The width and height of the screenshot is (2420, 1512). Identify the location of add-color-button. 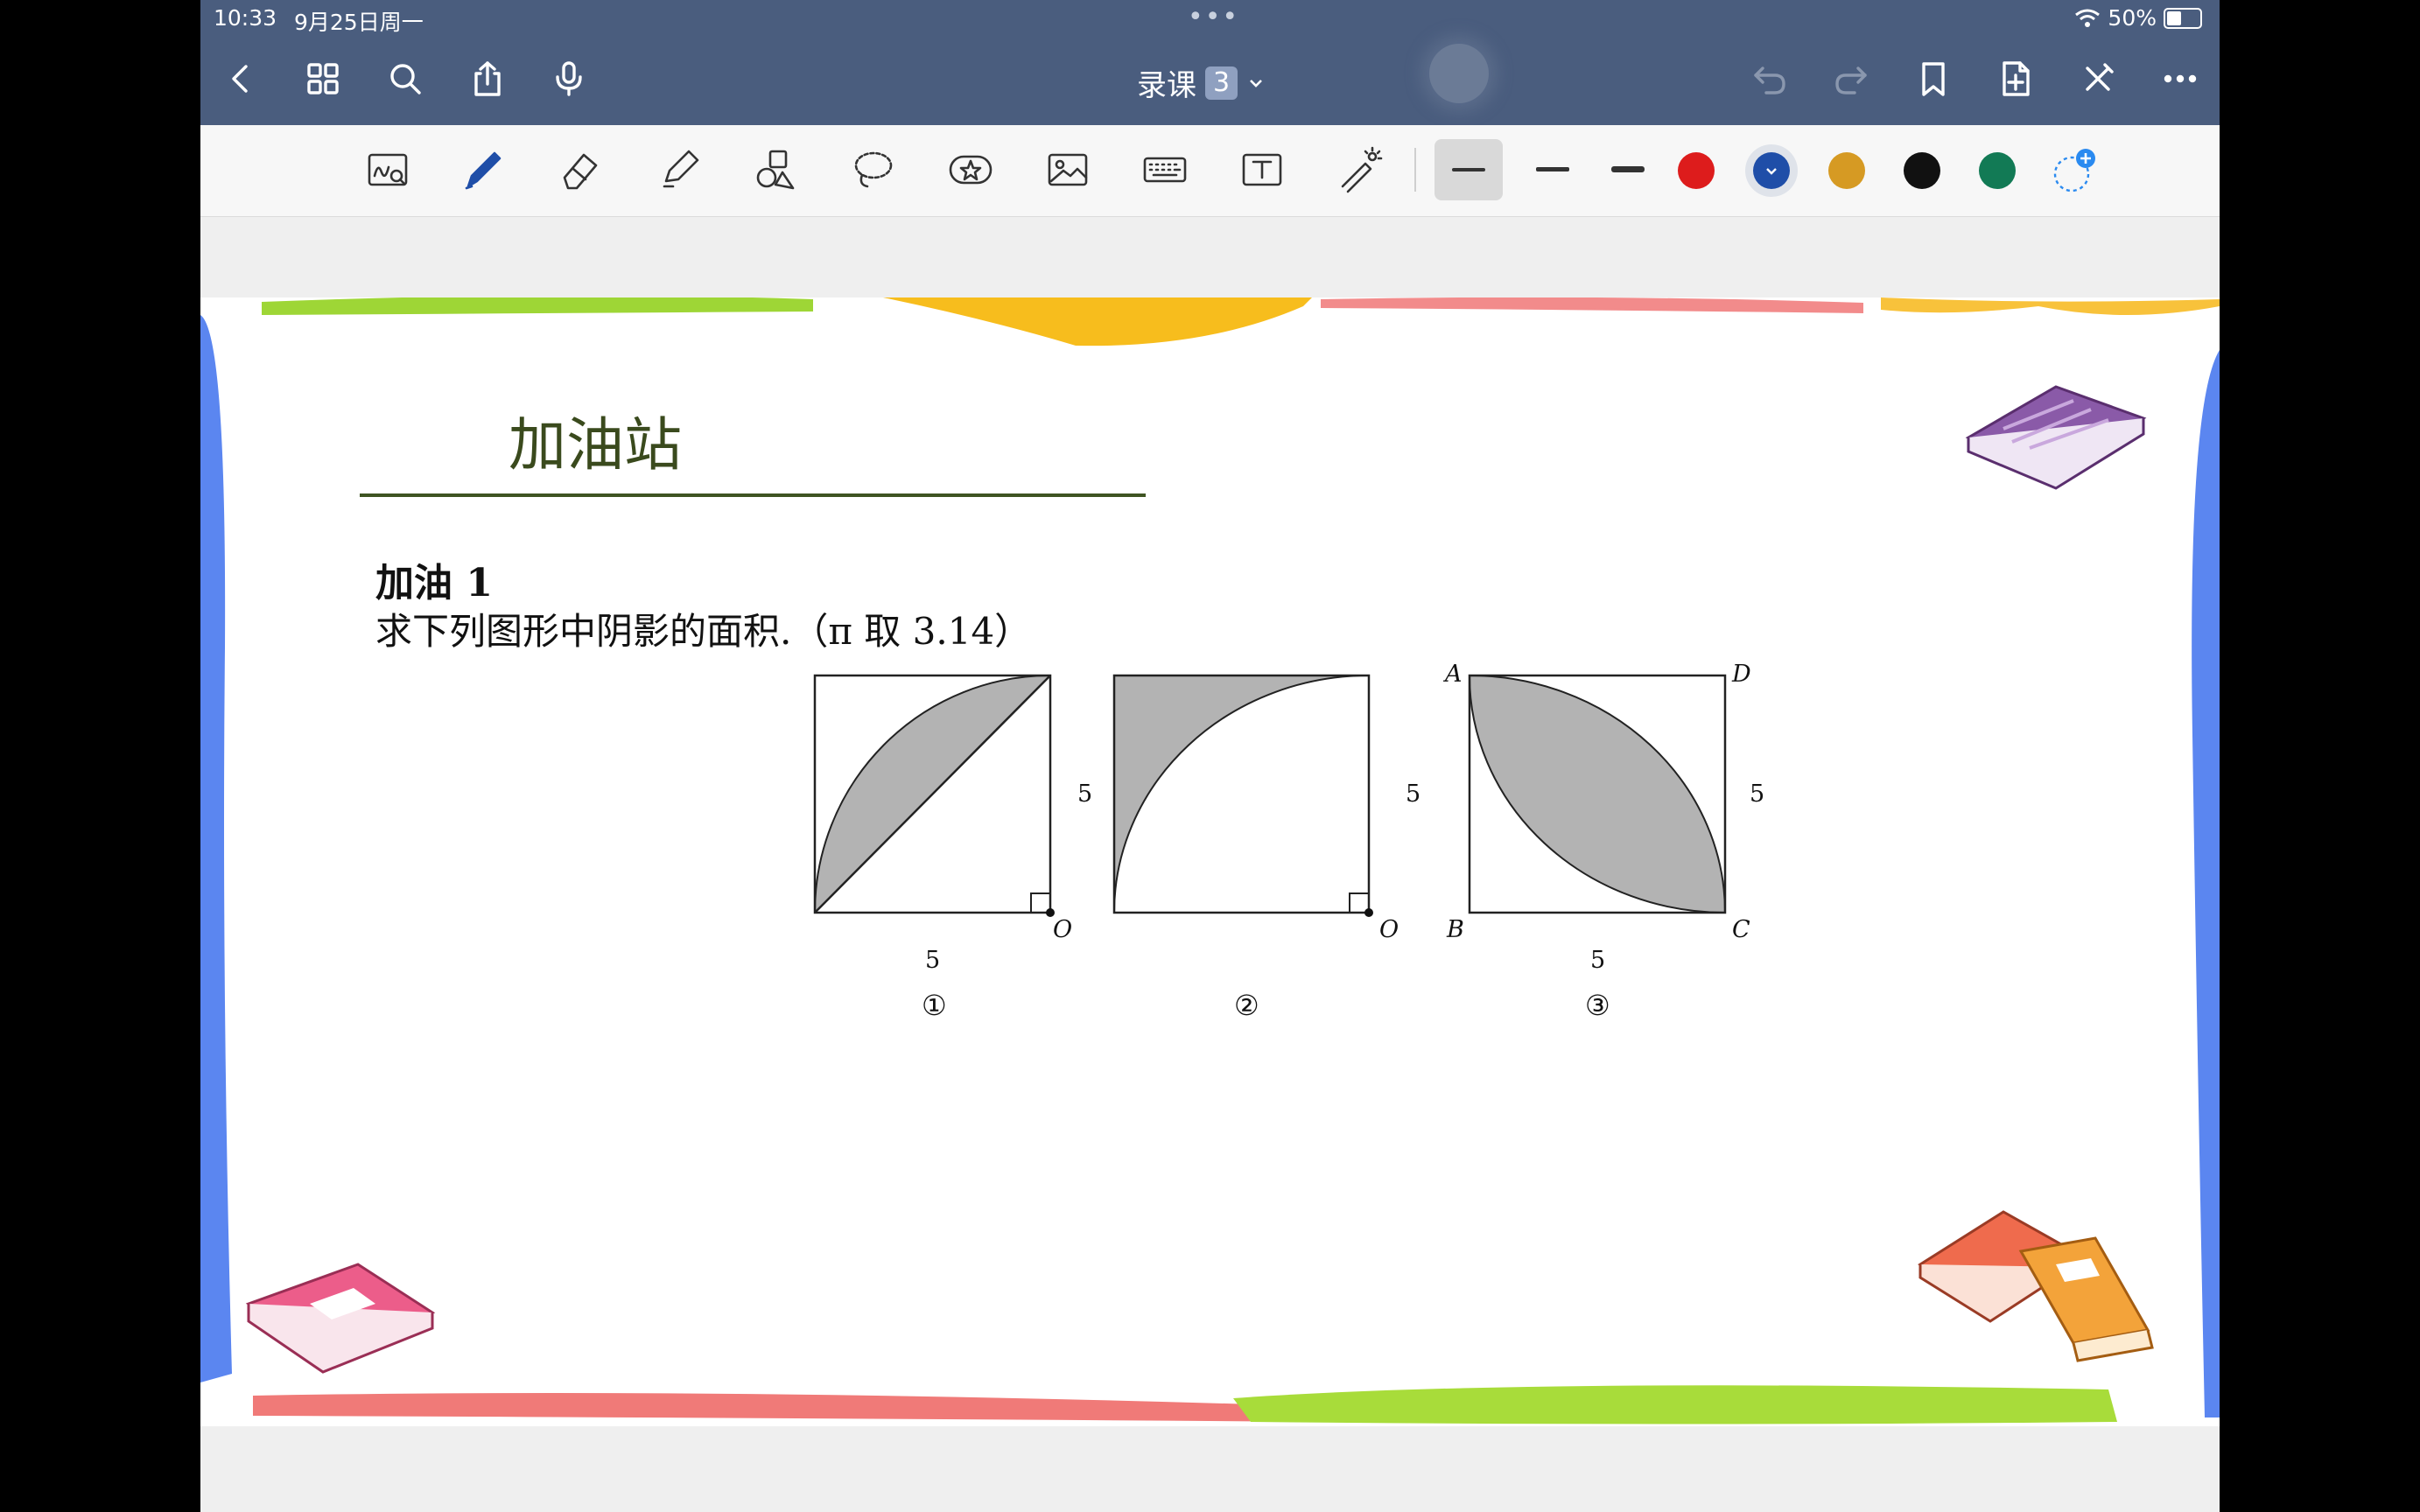
(2075, 170).